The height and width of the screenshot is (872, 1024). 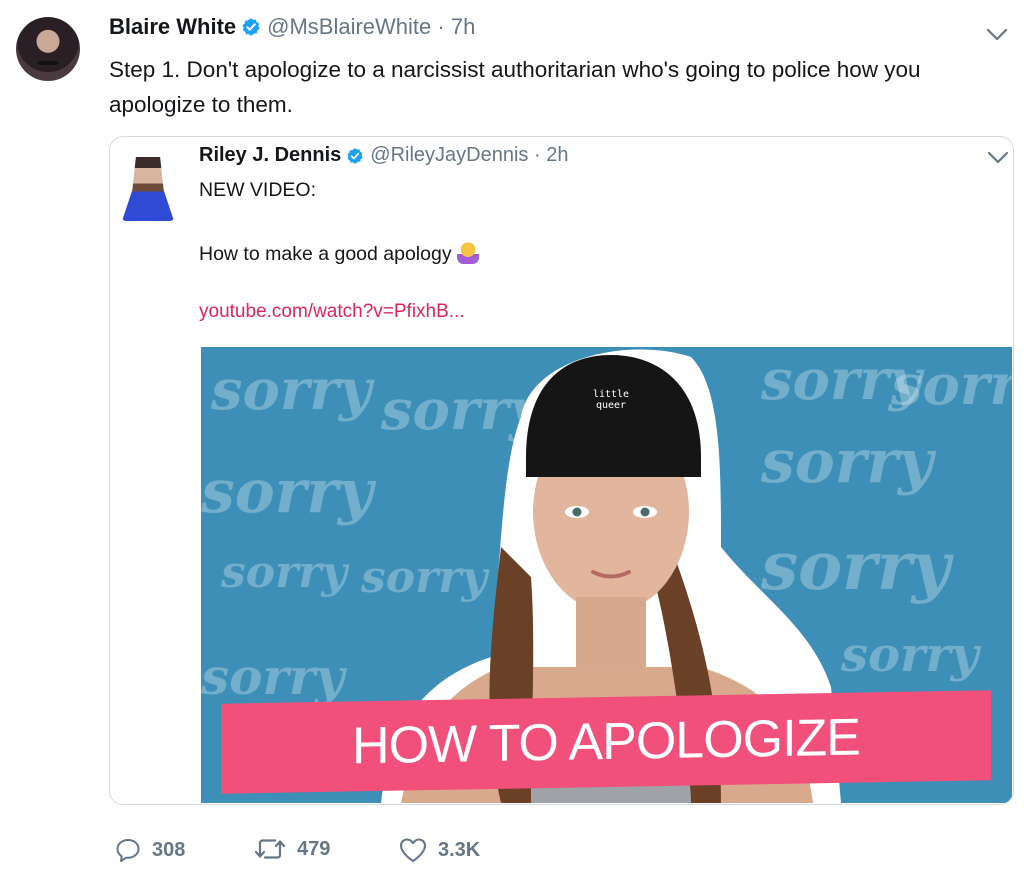 I want to click on quoted-text: NEW VIDEO: How to make a good apology, so click(x=339, y=222).